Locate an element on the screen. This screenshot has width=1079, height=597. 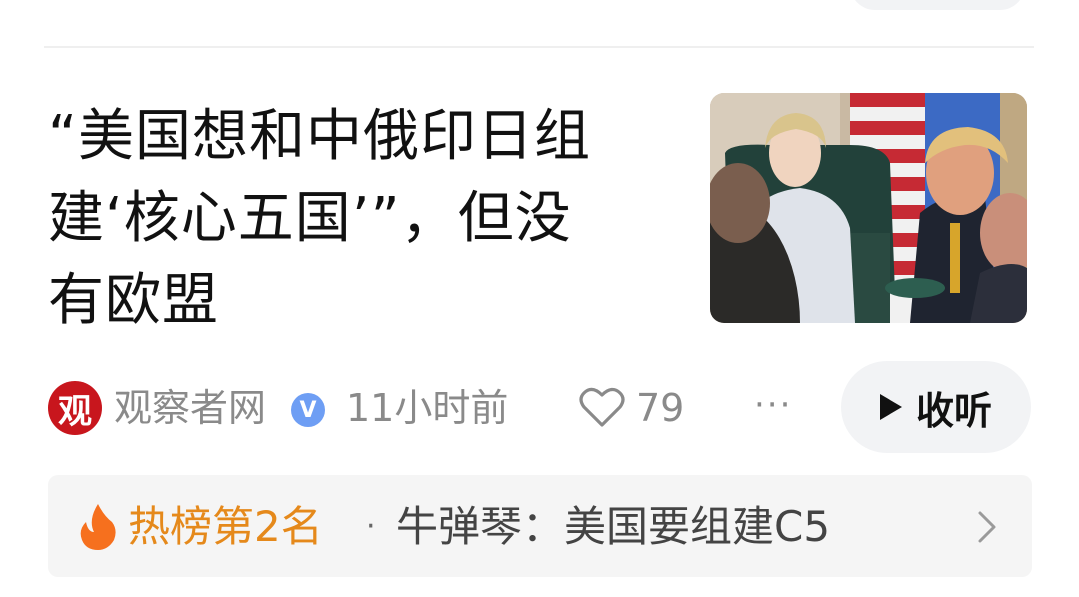
heart-icon is located at coordinates (602, 407).